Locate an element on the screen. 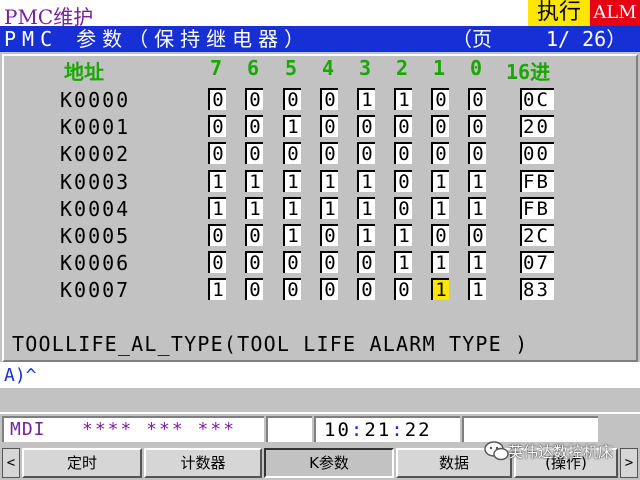 Image resolution: width=640 pixels, height=480 pixels. parameter-description: TOOLLIFE_AL_TYPE(TOOL LIFE ALARM TYPE ) is located at coordinates (270, 344).